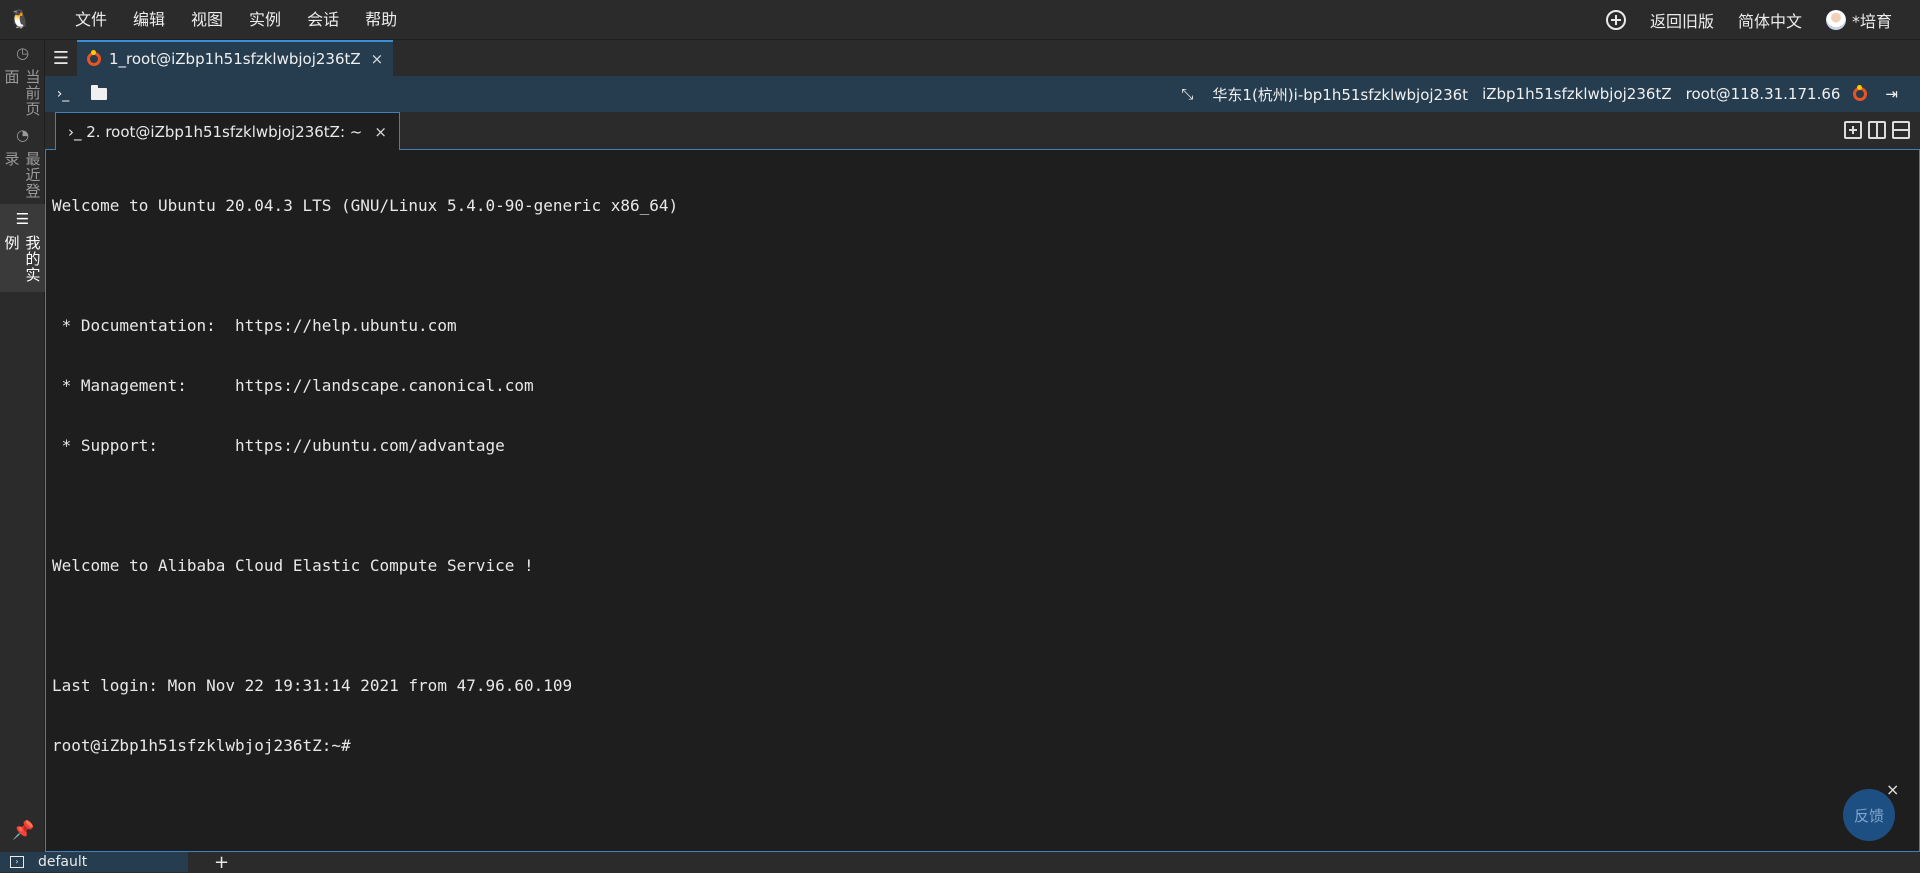  I want to click on menubar: 🐧 文件 编辑 视图 实例 会话 帮助 返回旧版 简体中文 *培育, so click(960, 20).